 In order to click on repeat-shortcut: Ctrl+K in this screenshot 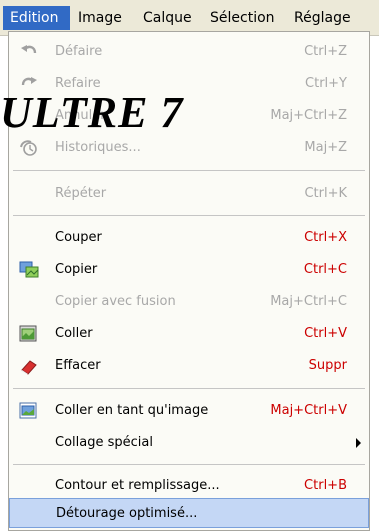, I will do `click(325, 193)`.